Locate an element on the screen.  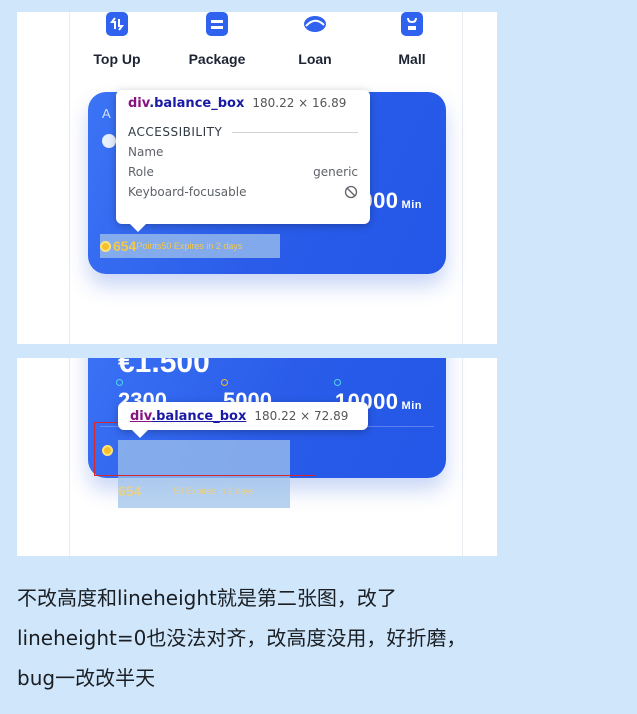
tooltip-dims: 180.22 × 72.89 is located at coordinates (301, 416).